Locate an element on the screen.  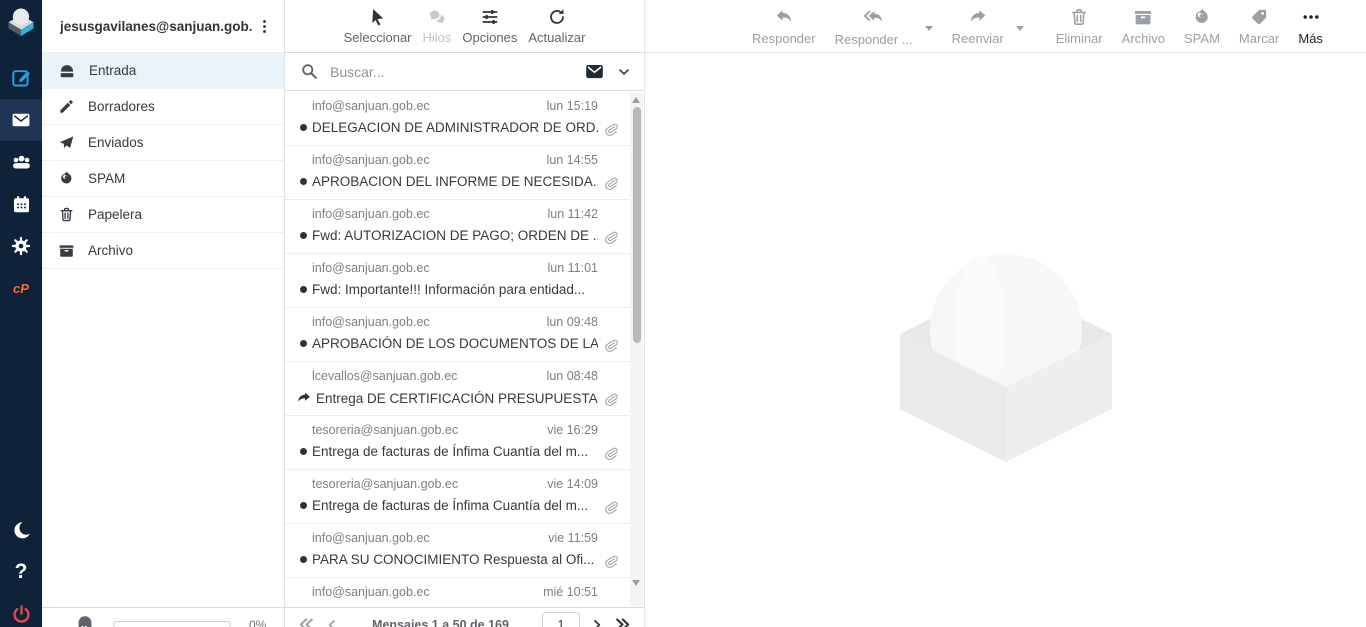
chevron-left-icon is located at coordinates (332, 622).